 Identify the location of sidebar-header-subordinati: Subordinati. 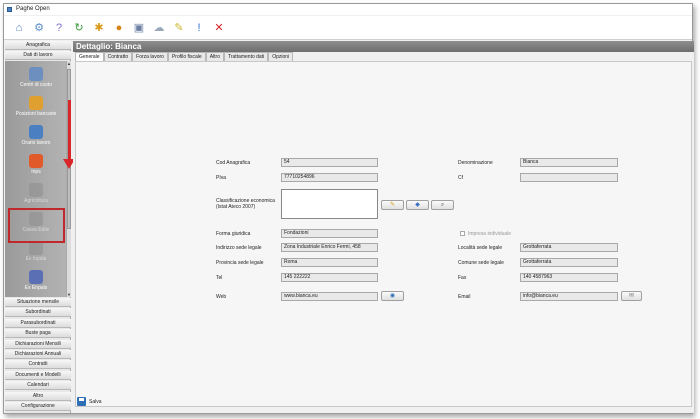
(38, 313).